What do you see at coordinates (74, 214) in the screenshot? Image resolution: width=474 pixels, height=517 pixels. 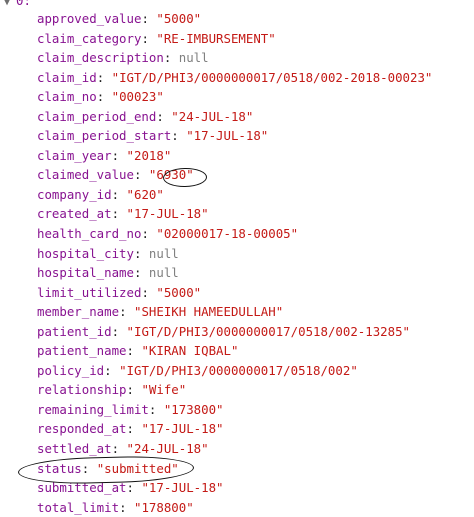 I see `property-key: created_at` at bounding box center [74, 214].